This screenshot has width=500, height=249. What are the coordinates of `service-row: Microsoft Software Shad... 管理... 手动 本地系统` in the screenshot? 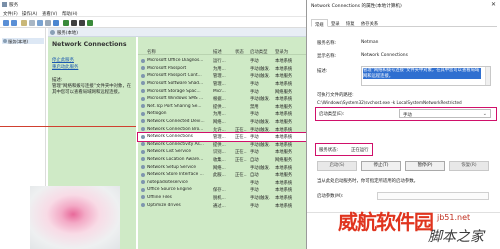 It's located at (223, 84).